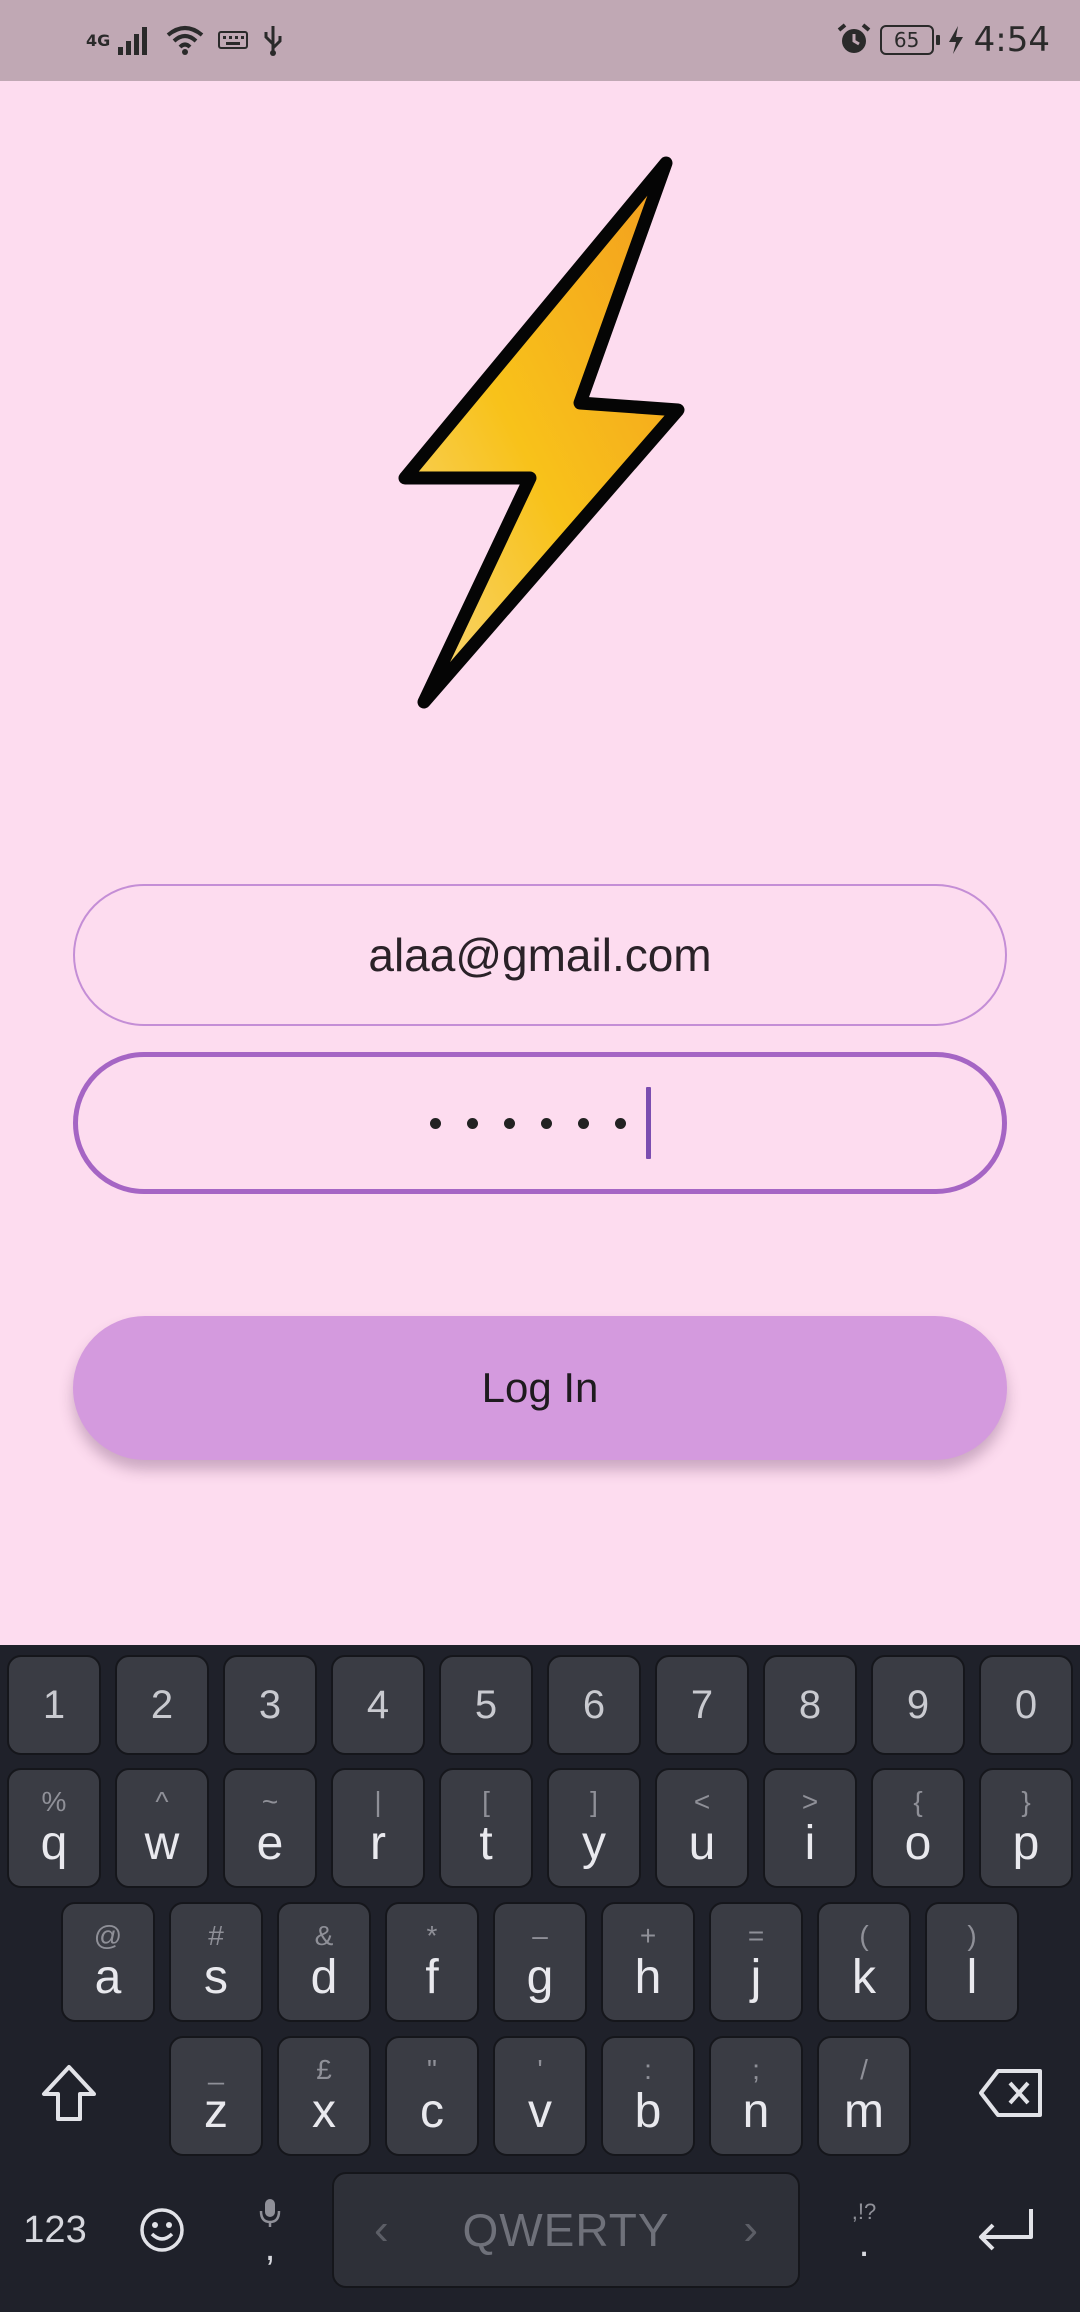 The height and width of the screenshot is (2312, 1080). What do you see at coordinates (432, 1935) in the screenshot?
I see `key-alt-label: *` at bounding box center [432, 1935].